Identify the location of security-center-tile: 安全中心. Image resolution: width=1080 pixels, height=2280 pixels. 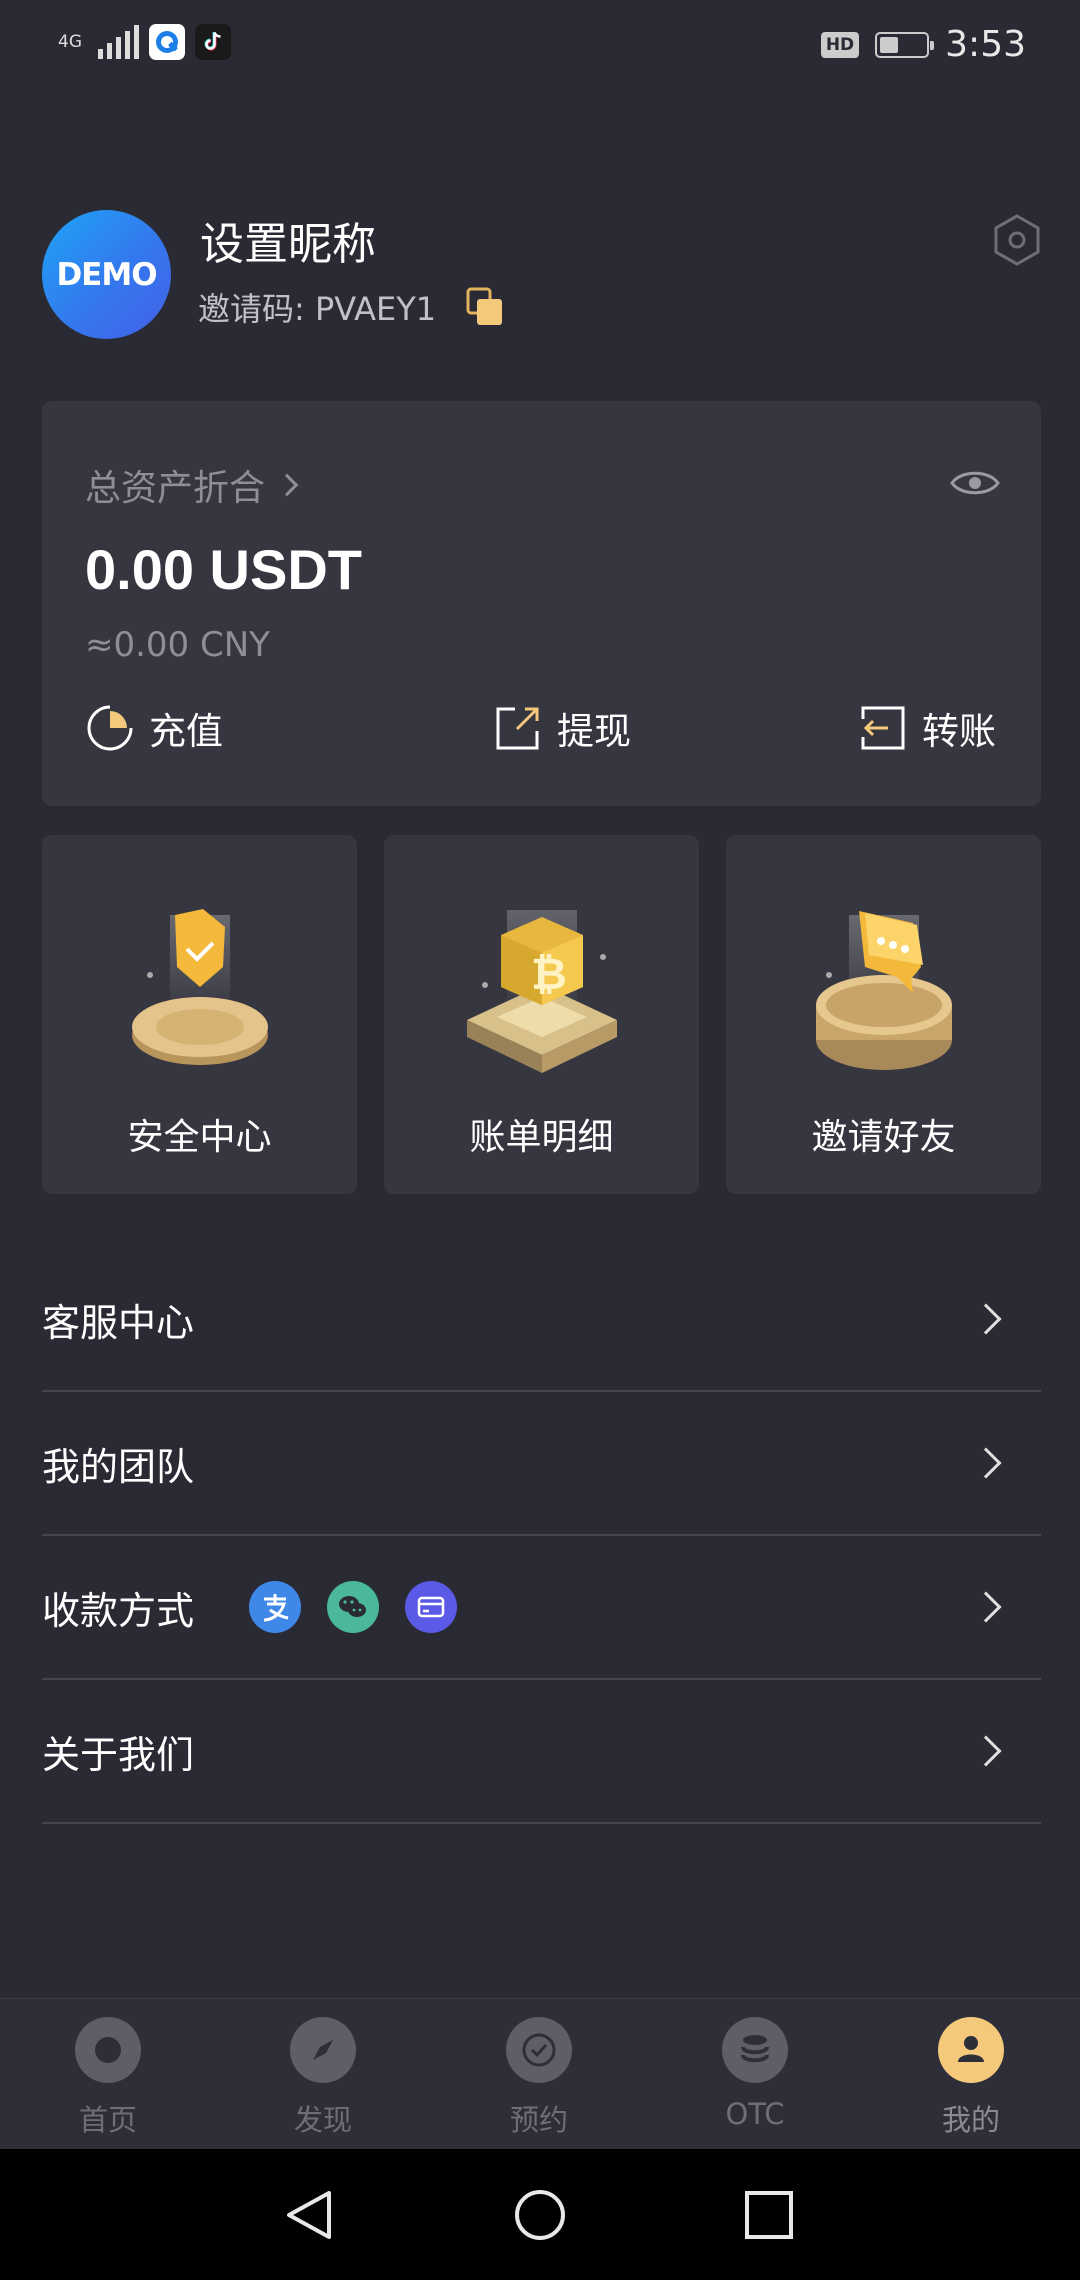
(199, 1014).